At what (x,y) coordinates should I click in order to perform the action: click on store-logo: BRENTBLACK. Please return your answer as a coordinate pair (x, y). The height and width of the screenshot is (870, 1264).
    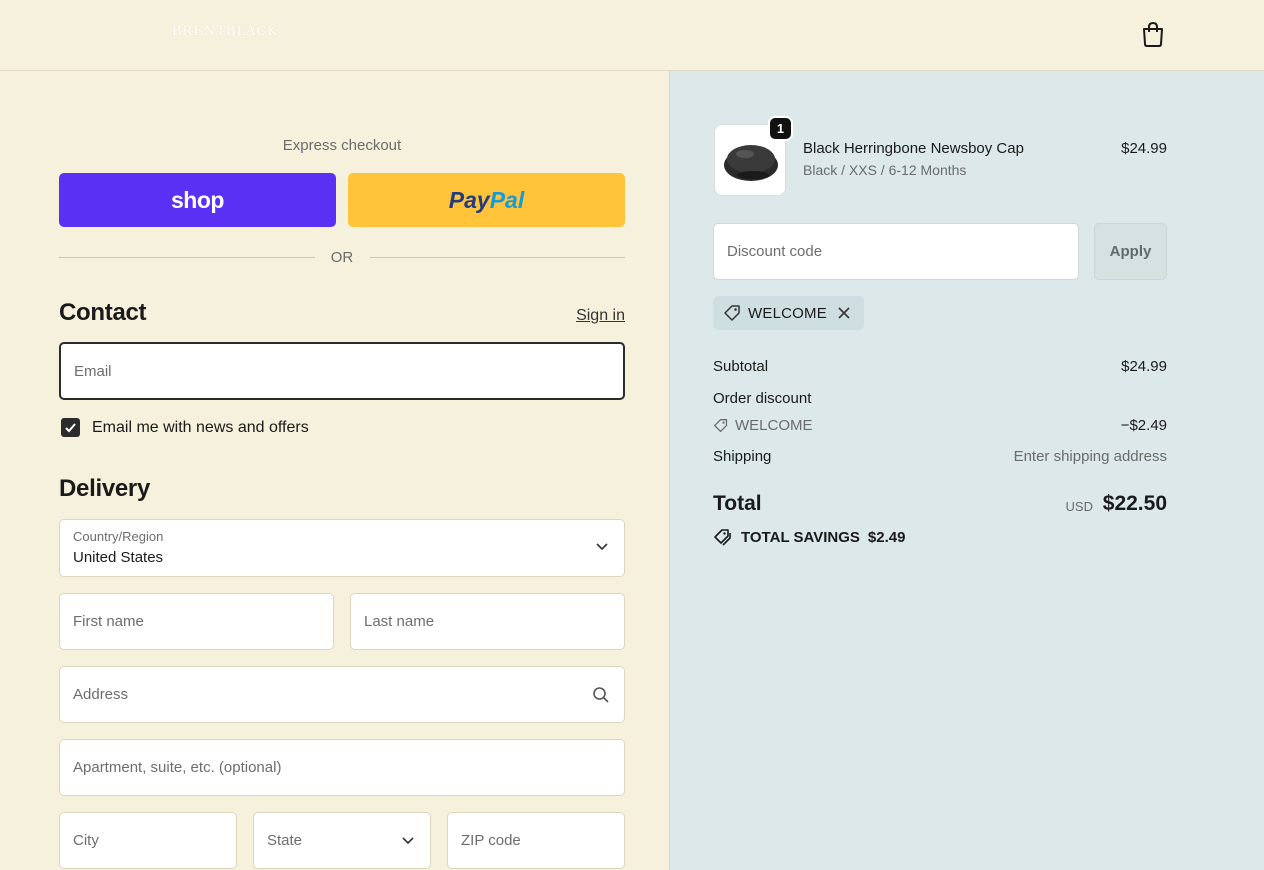
    Looking at the image, I should click on (225, 31).